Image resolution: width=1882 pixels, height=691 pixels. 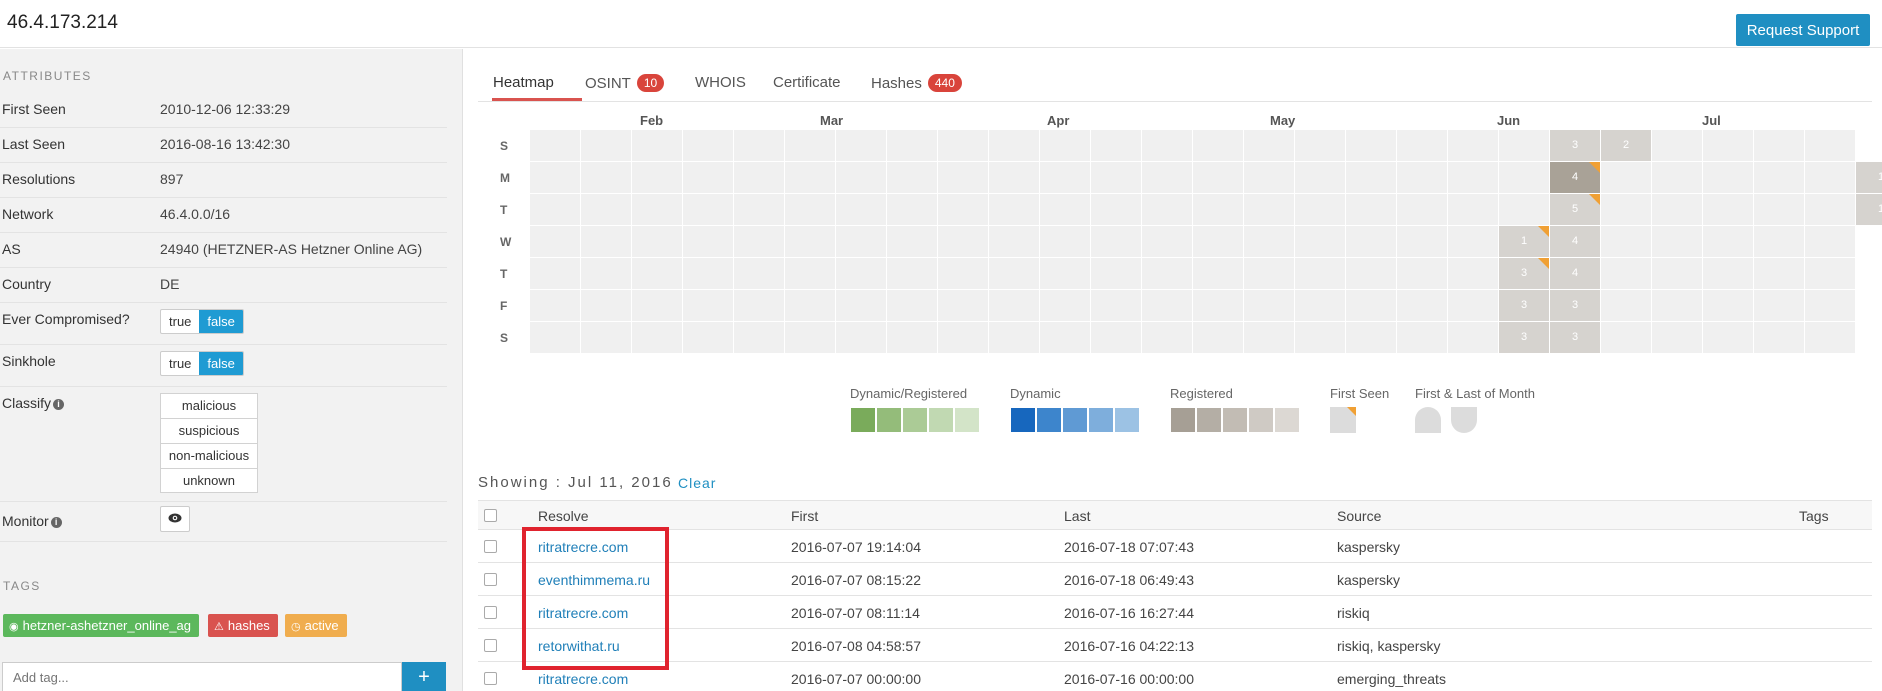 I want to click on resolve-link: ritratrecre.com, so click(x=583, y=679).